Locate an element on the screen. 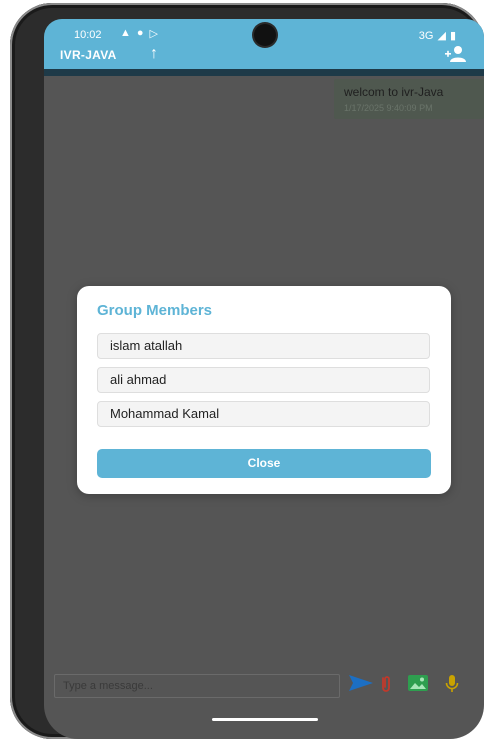  member-item: islam atallah is located at coordinates (263, 346).